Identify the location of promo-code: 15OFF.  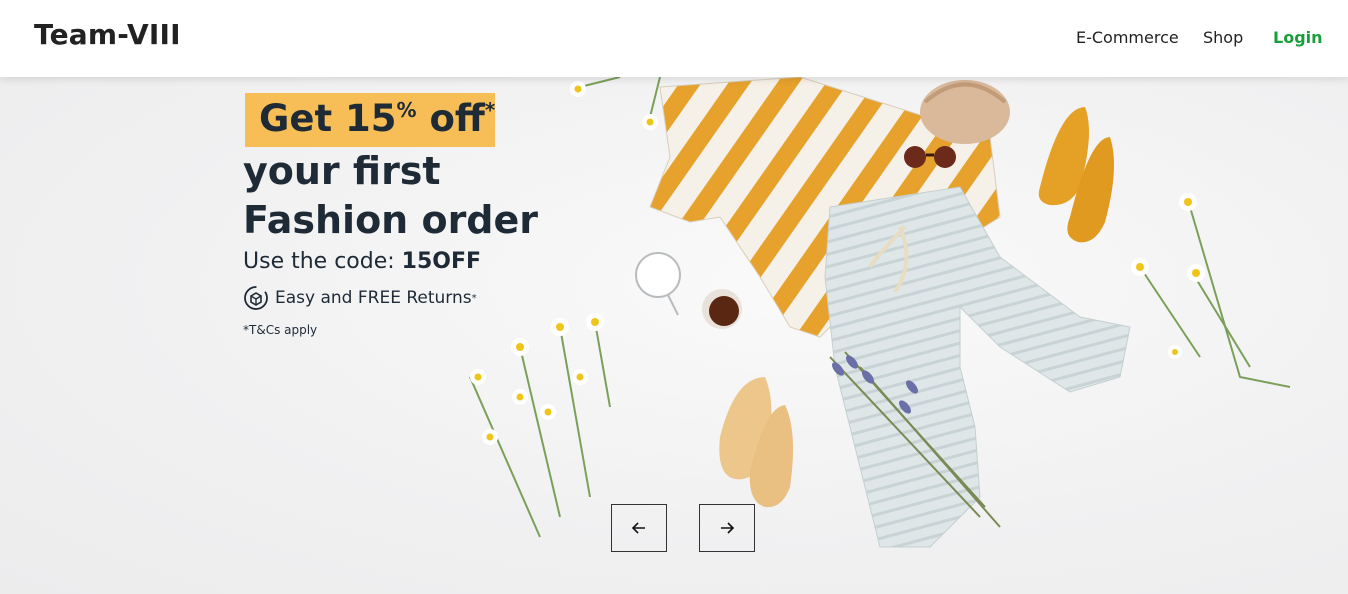
(441, 261).